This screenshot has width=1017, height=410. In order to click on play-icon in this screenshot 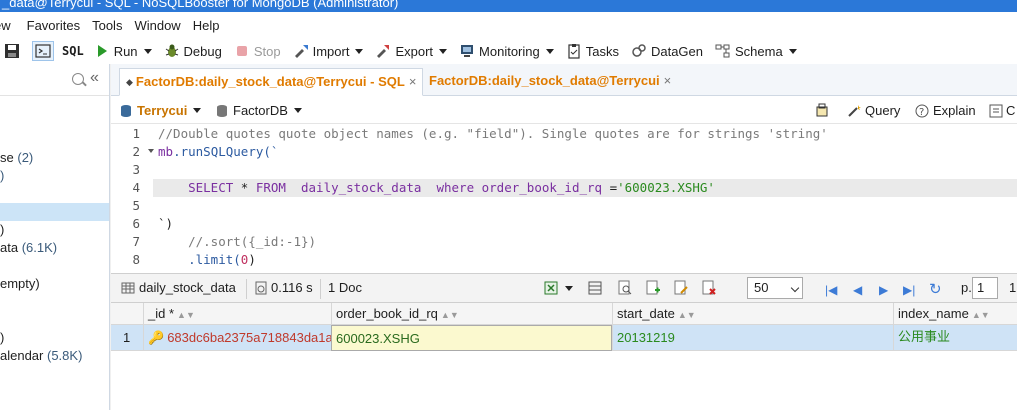, I will do `click(102, 51)`.